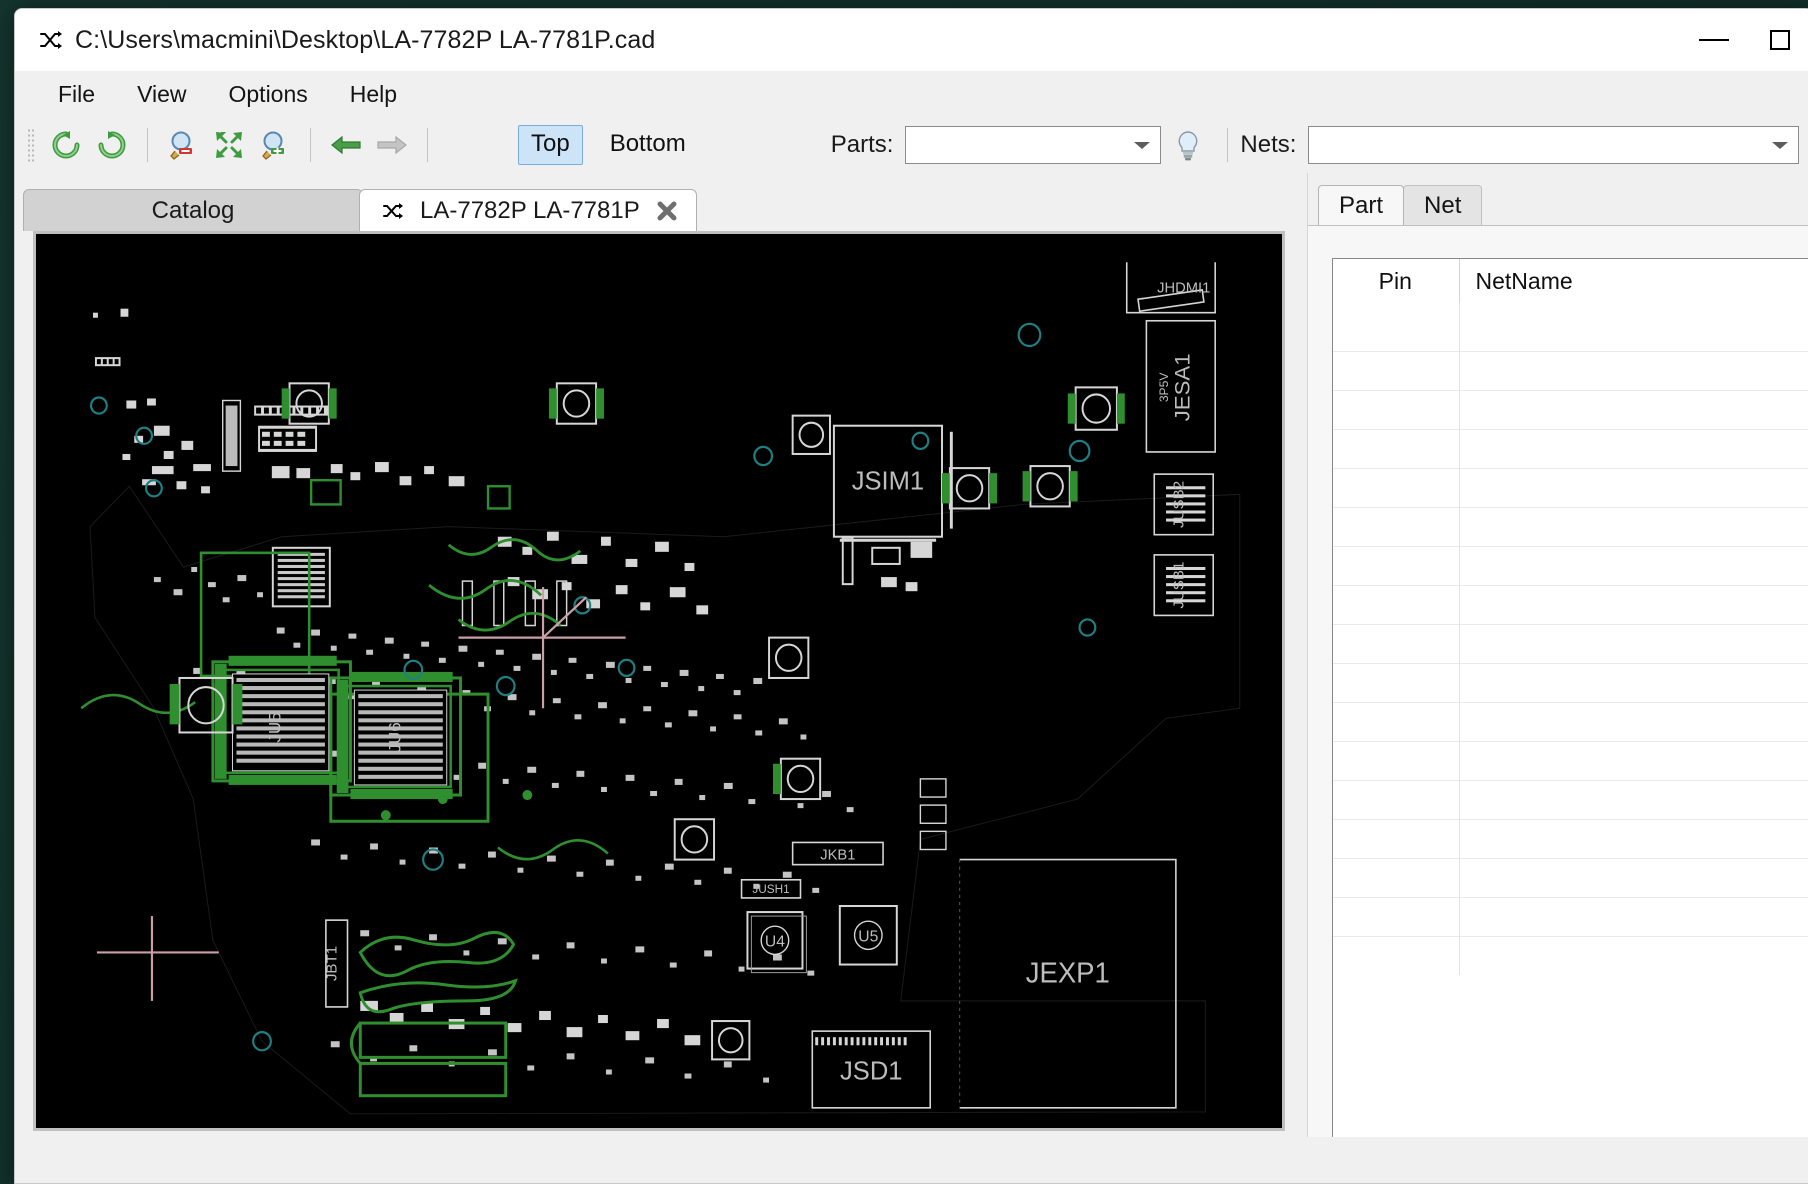 This screenshot has width=1808, height=1184. What do you see at coordinates (268, 94) in the screenshot?
I see `menu-options: Options` at bounding box center [268, 94].